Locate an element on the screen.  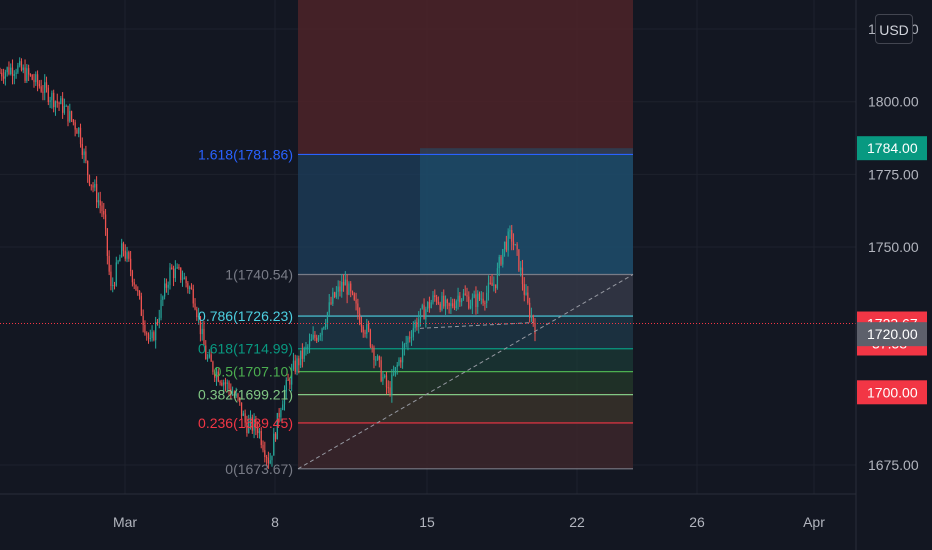
time-tick-label: 22 is located at coordinates (577, 522).